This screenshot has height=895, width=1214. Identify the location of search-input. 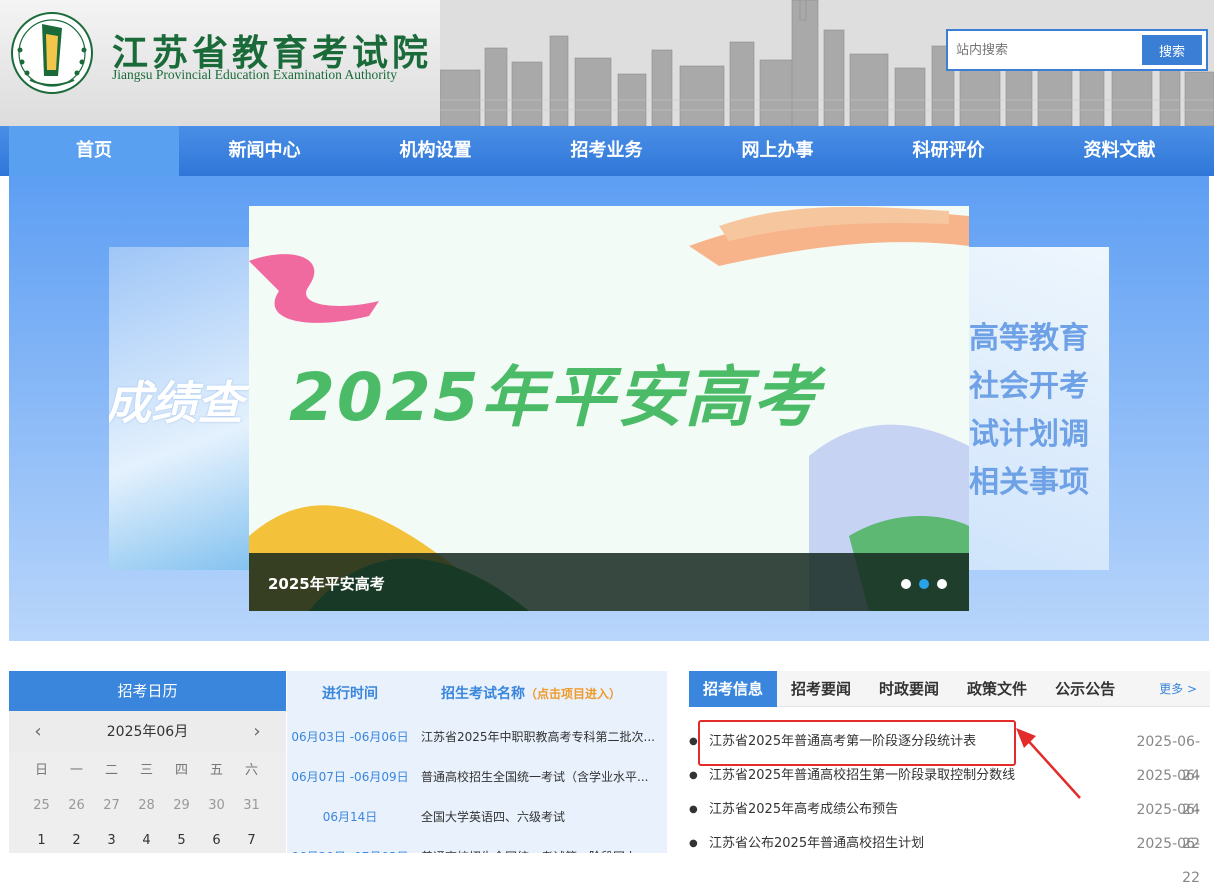
(1049, 50).